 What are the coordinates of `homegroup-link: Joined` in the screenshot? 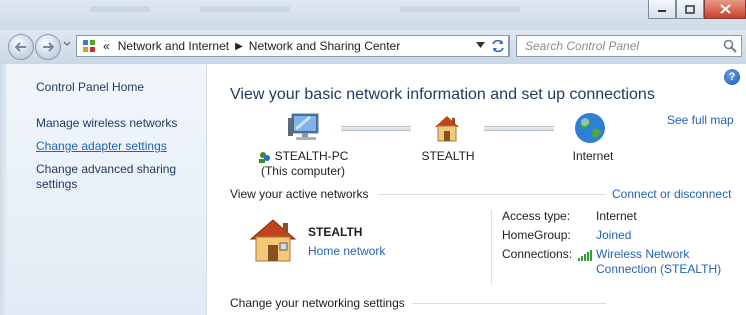 It's located at (613, 235).